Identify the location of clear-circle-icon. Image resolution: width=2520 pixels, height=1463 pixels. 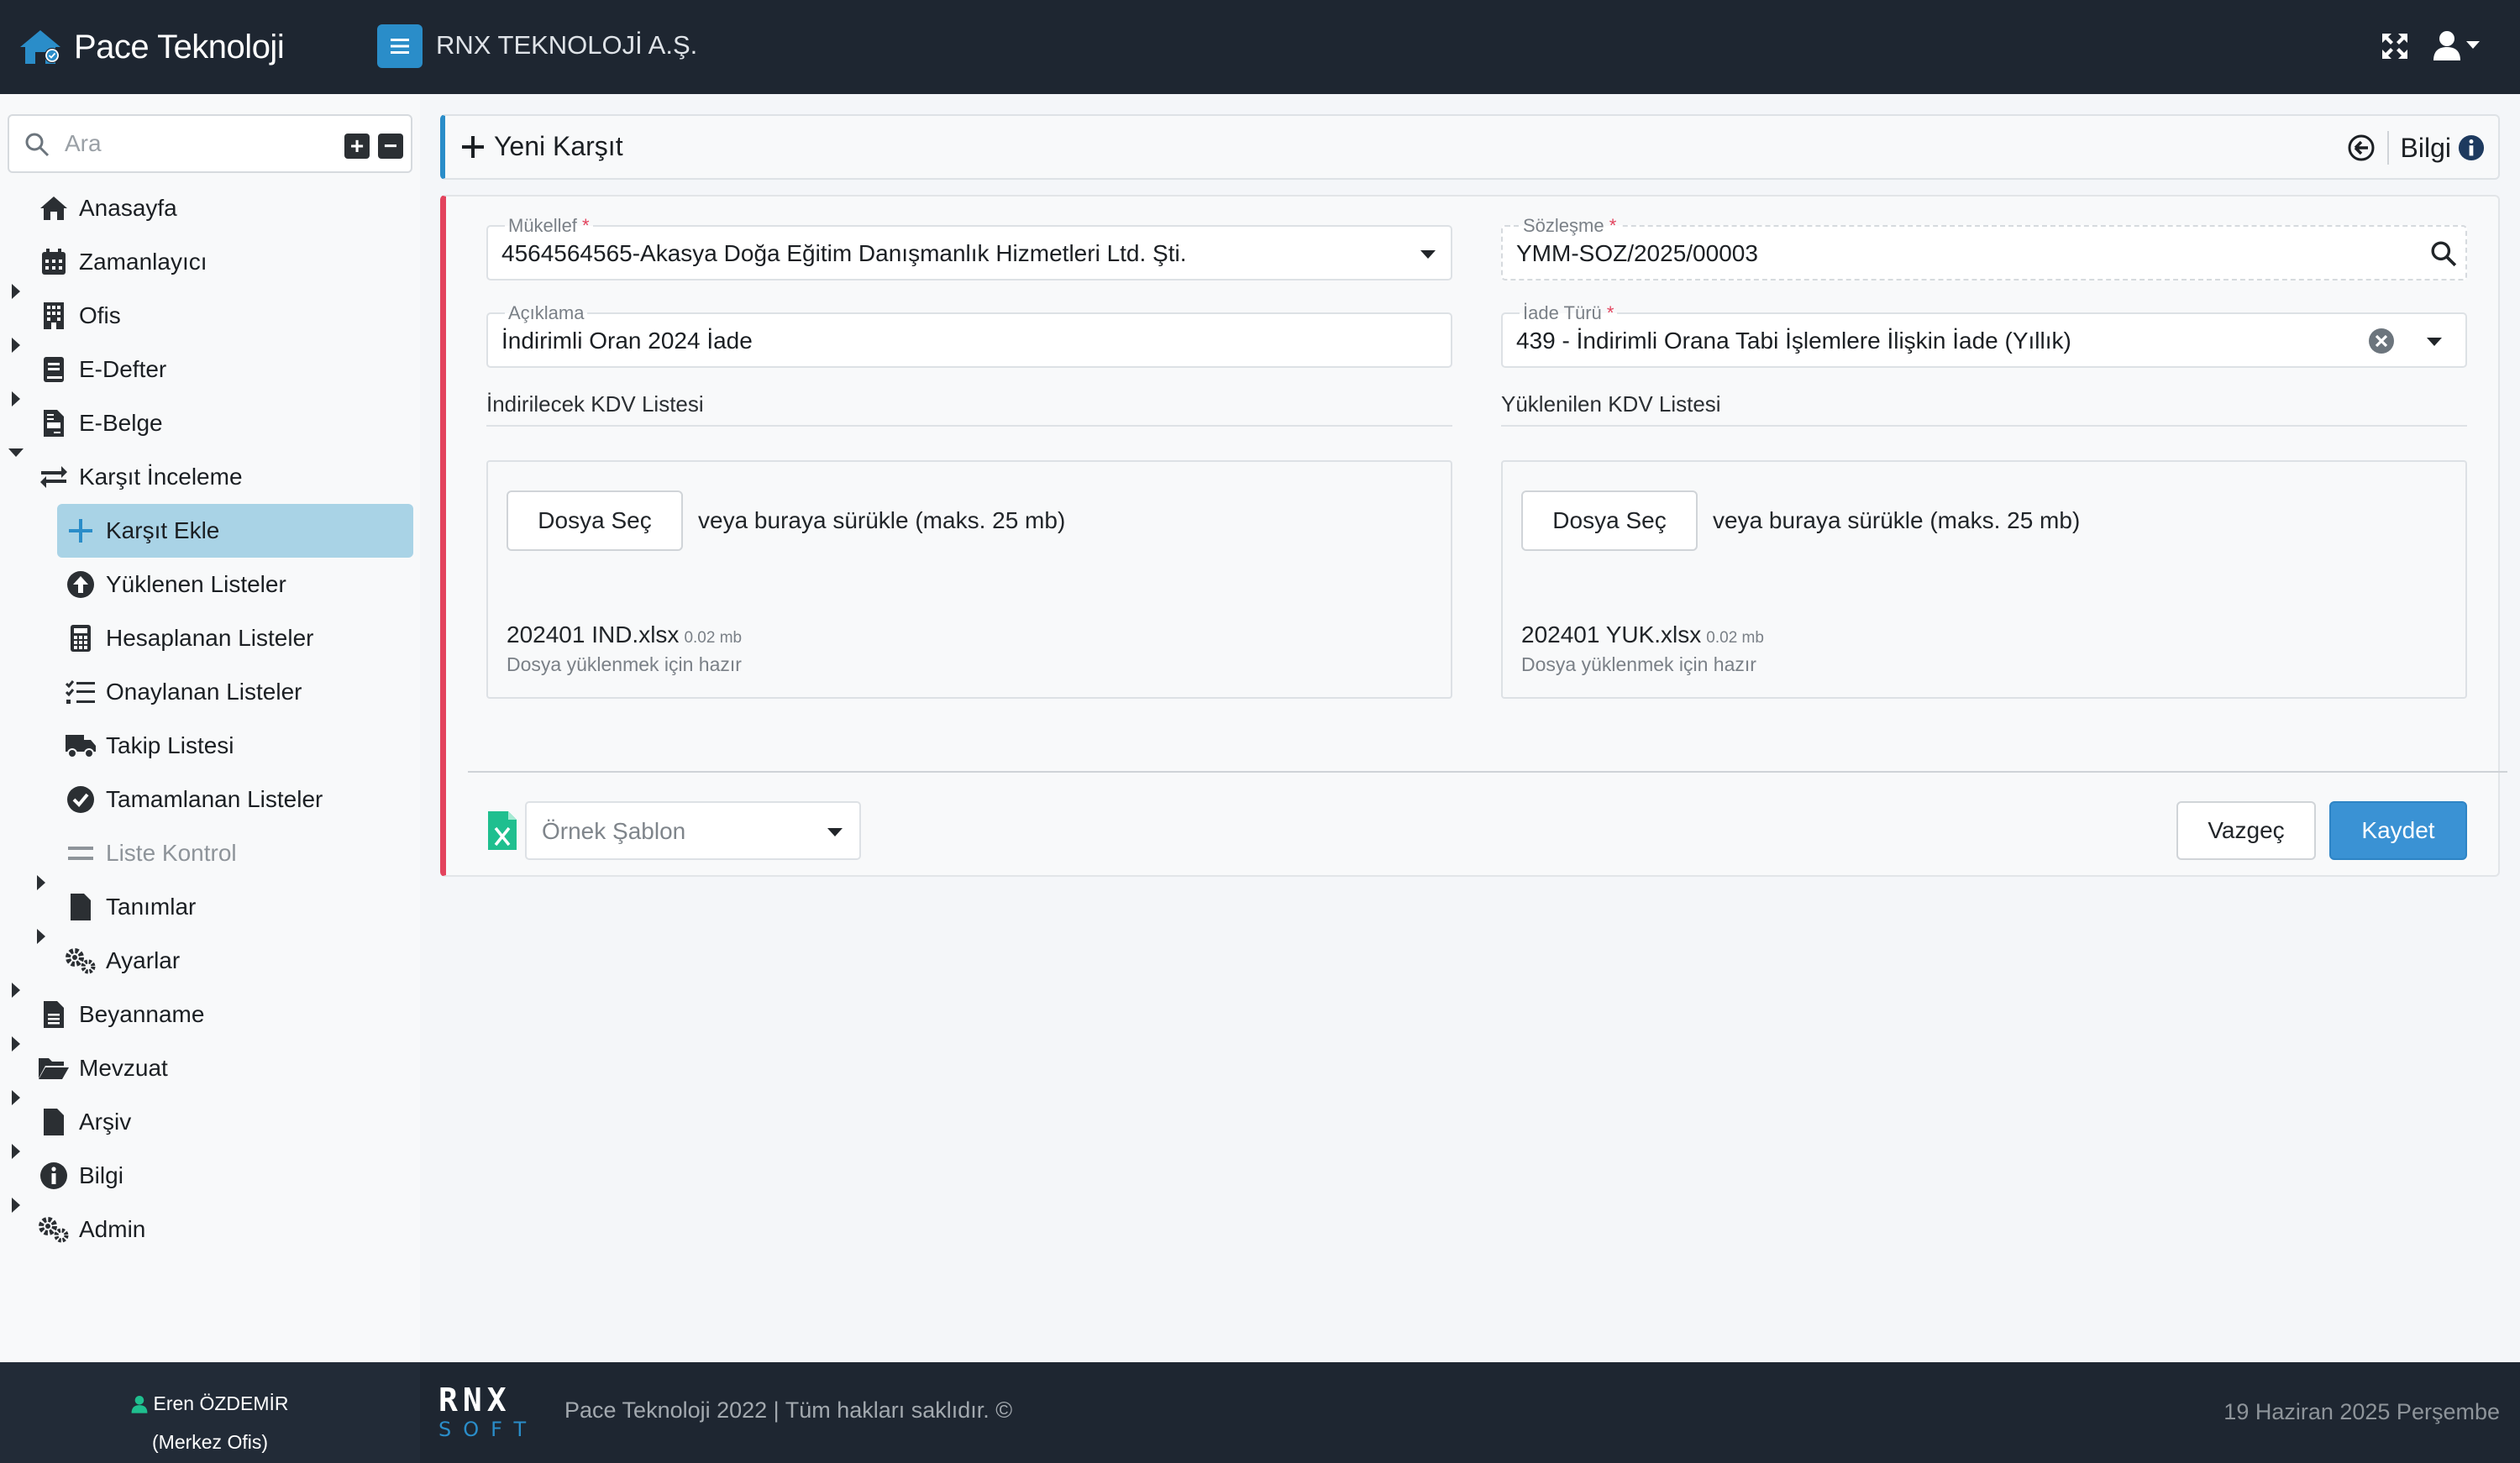
(2381, 341).